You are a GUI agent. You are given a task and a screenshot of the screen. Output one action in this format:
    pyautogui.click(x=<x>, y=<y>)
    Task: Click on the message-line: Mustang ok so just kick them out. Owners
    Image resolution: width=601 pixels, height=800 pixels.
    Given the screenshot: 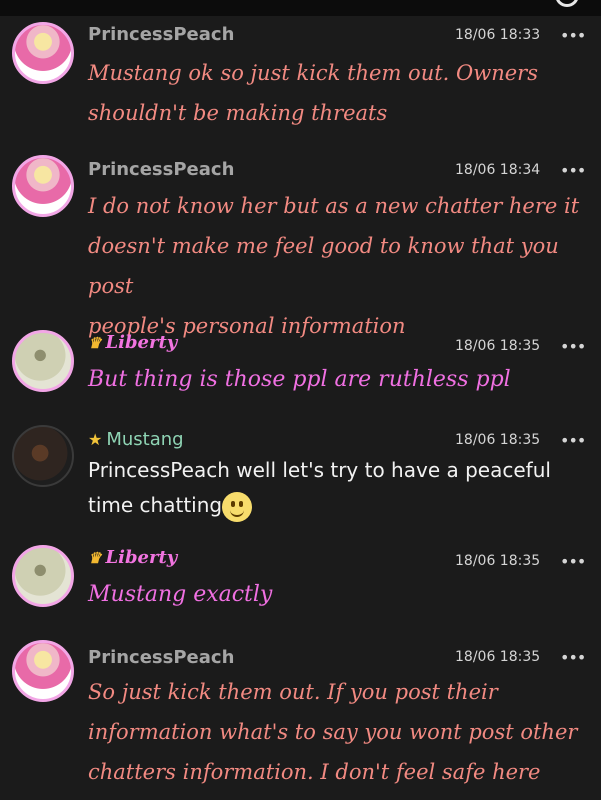 What is the action you would take?
    pyautogui.click(x=313, y=73)
    